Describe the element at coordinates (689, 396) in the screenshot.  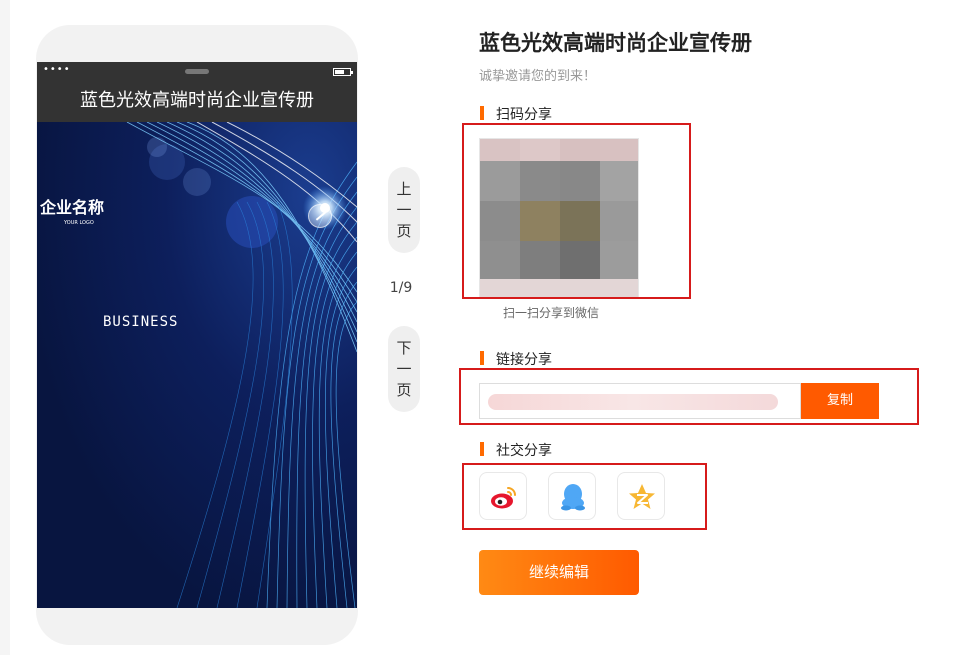
I see `link-highlight-box` at that location.